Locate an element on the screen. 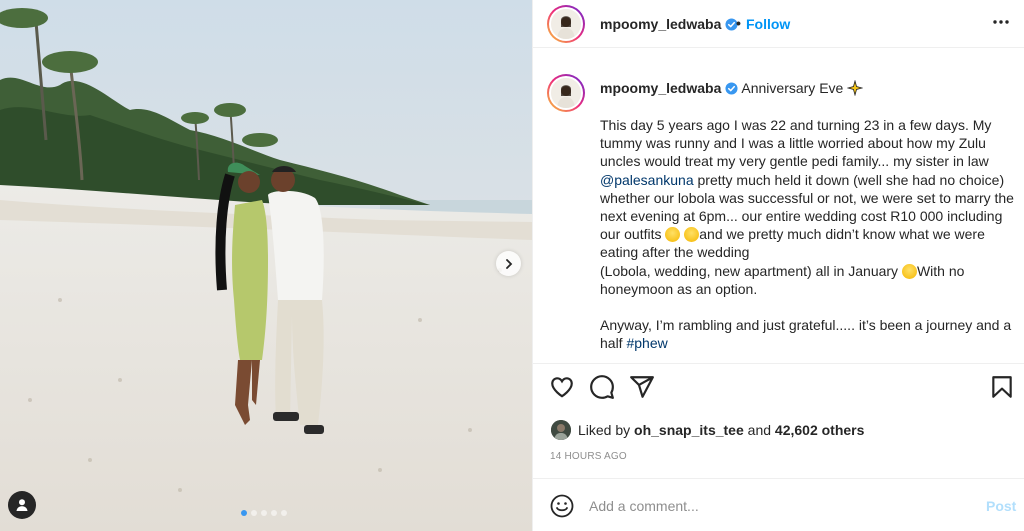 The width and height of the screenshot is (1024, 531). grinning-emoji-icon is located at coordinates (692, 235).